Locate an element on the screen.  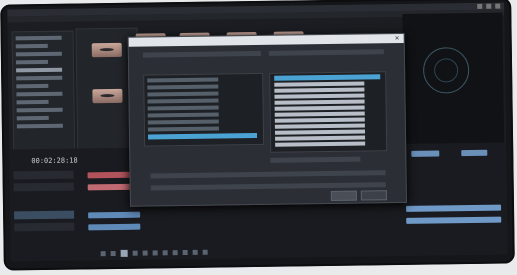
name-field is located at coordinates (268, 174).